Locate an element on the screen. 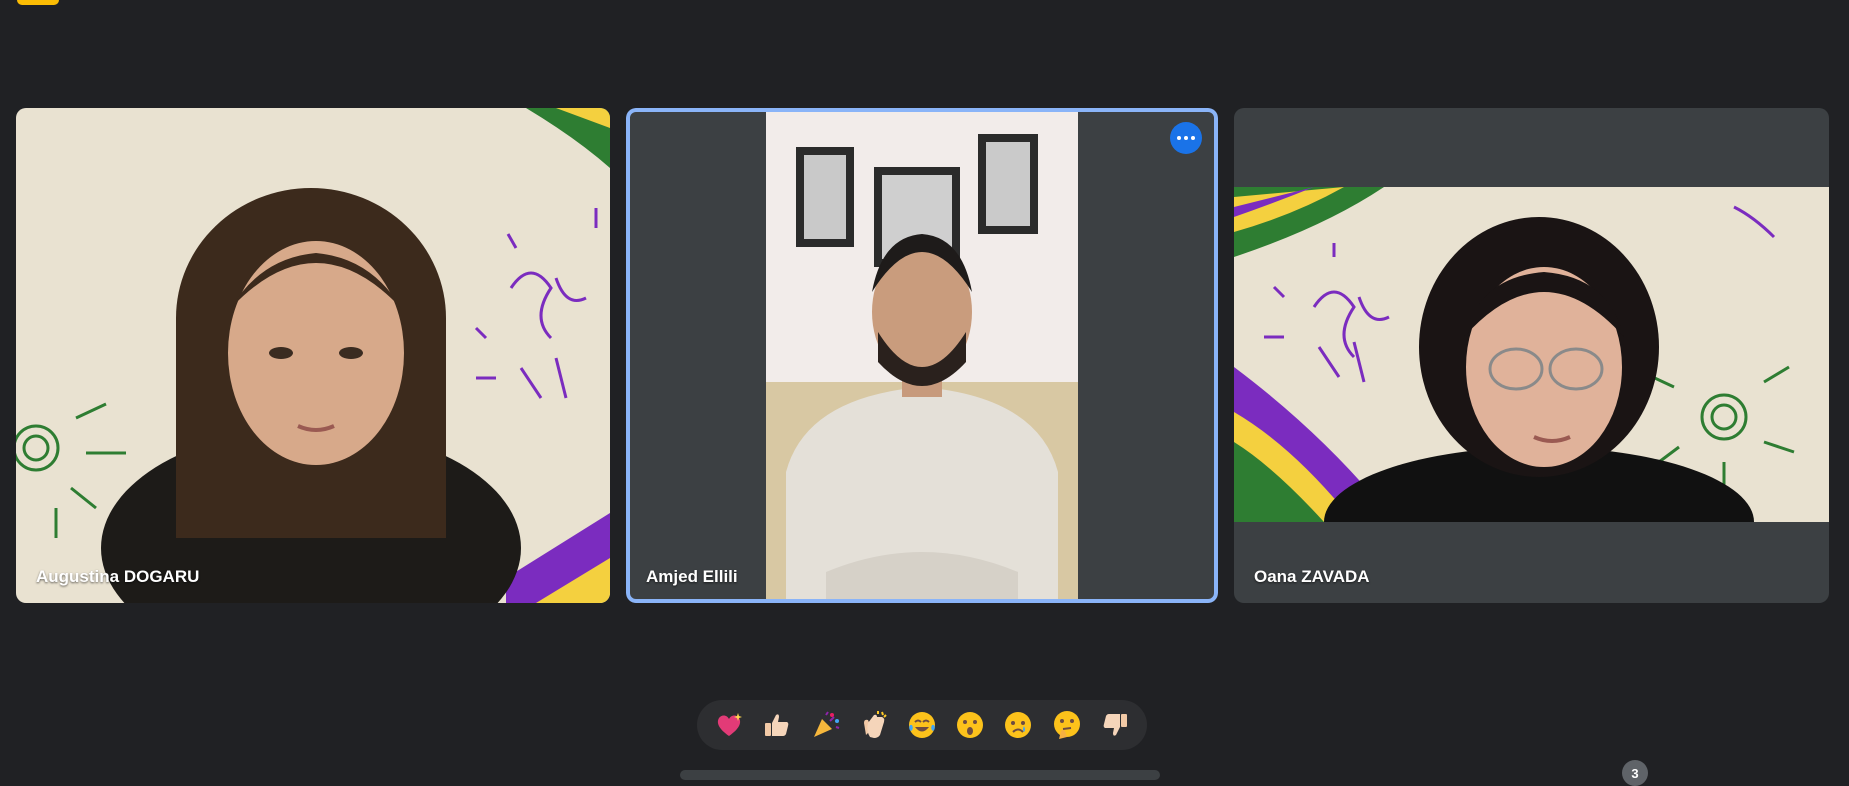 The width and height of the screenshot is (1849, 786). surprised-face-icon is located at coordinates (970, 725).